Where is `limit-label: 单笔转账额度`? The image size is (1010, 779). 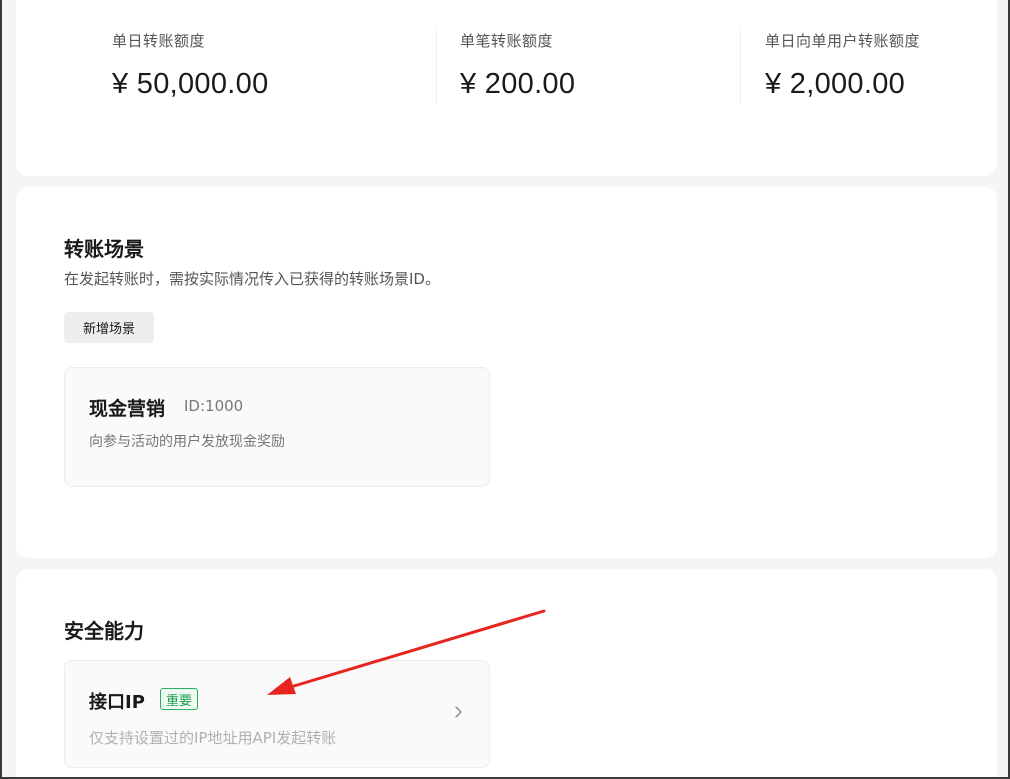
limit-label: 单笔转账额度 is located at coordinates (507, 41).